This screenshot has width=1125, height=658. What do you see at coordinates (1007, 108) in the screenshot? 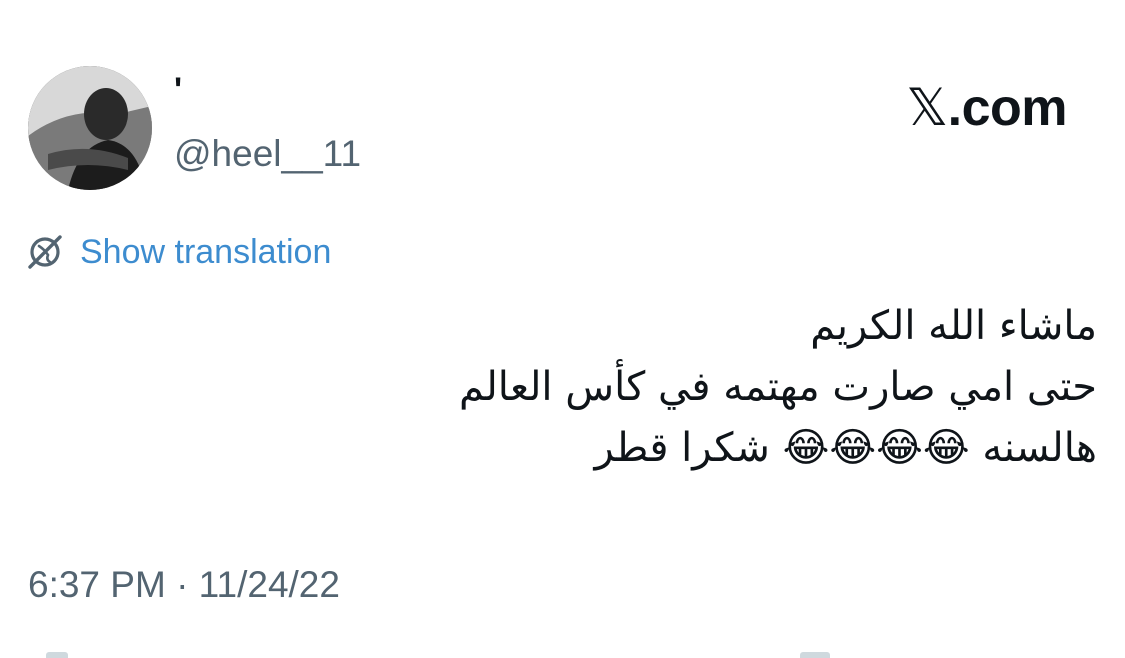
I see `brand-domain: .com` at bounding box center [1007, 108].